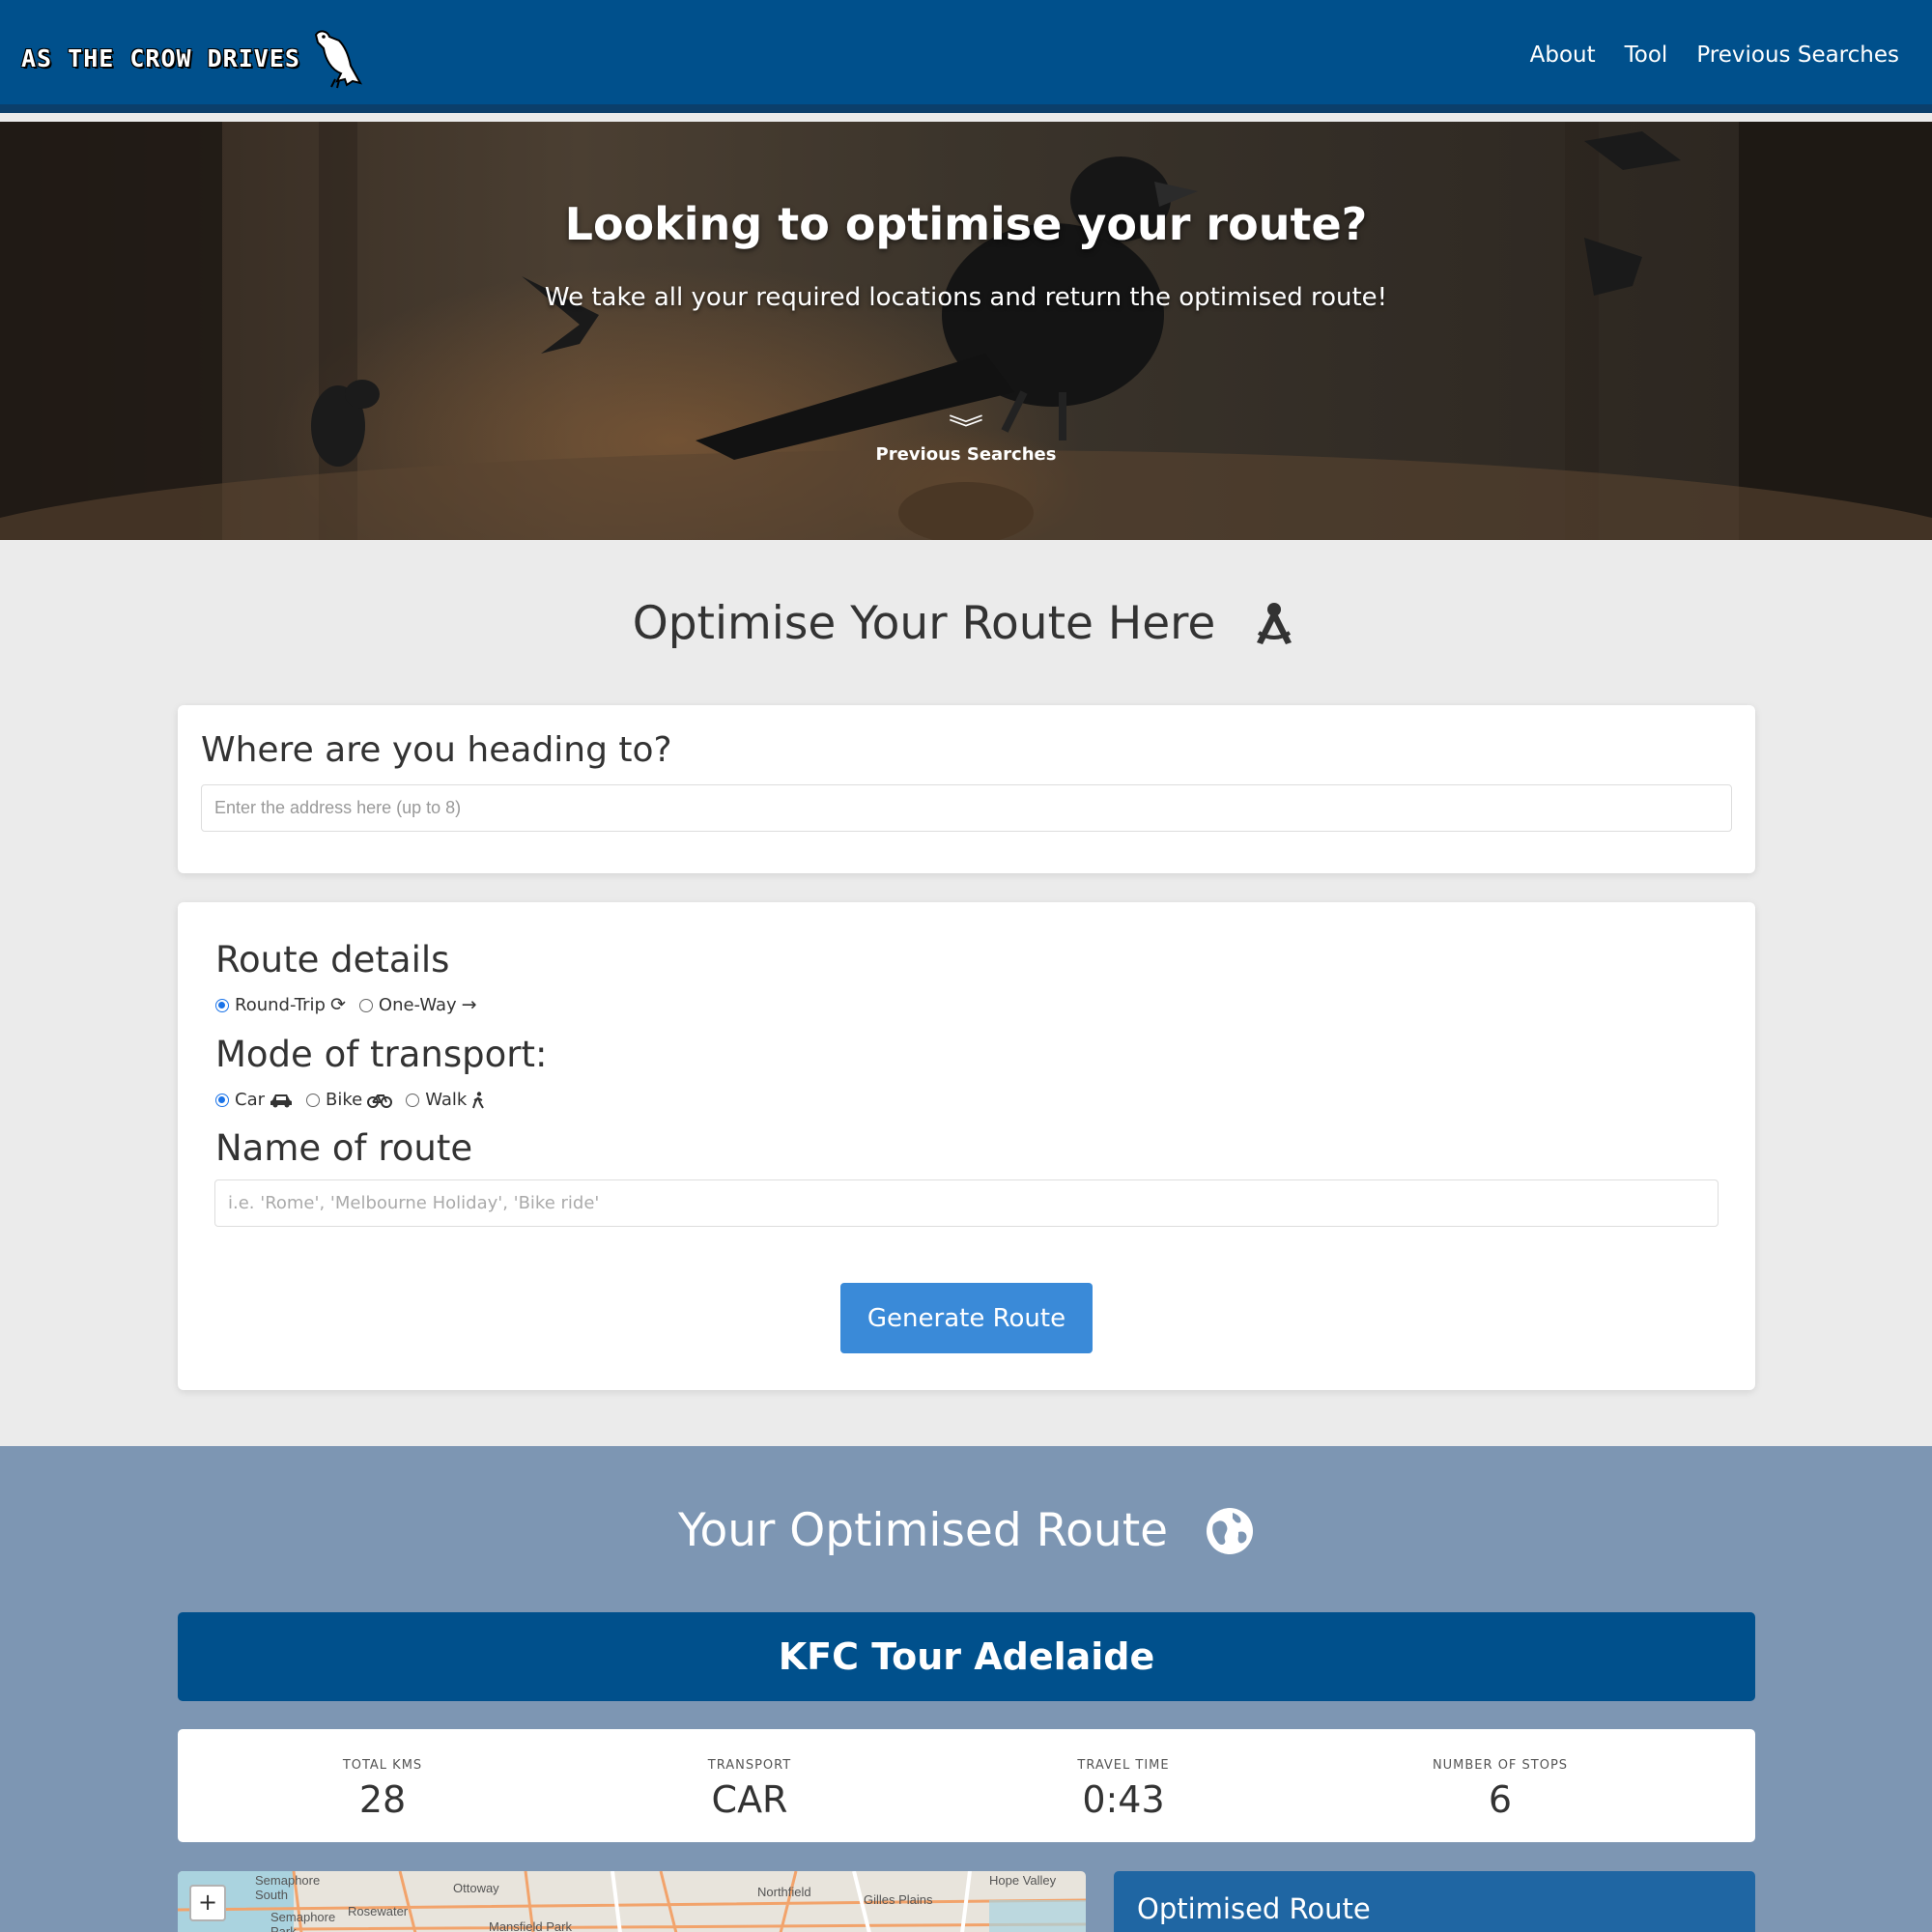 The image size is (1932, 1932). I want to click on transport-radio-group: Car Bike Walk, so click(356, 1100).